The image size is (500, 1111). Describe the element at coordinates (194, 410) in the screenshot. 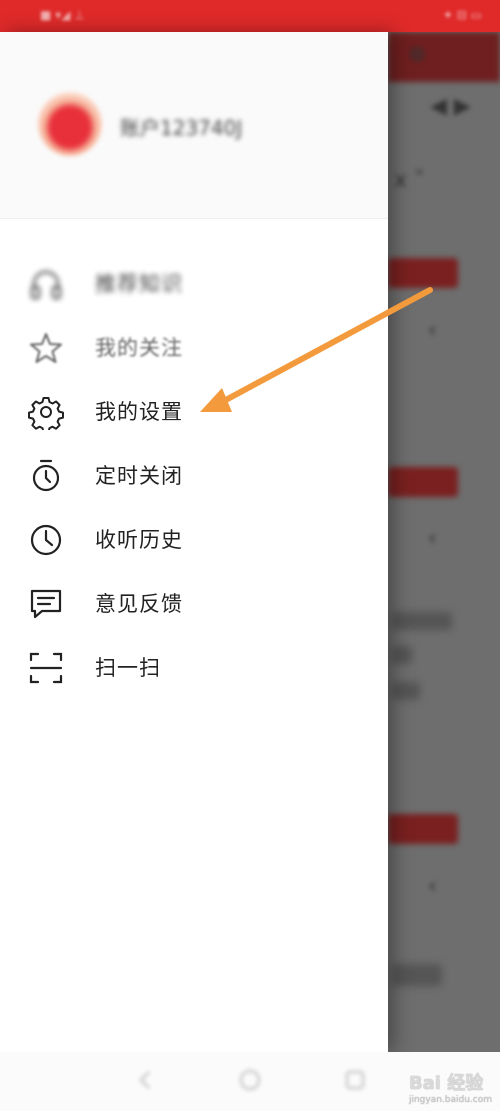

I see `menu-item-settings: 我的设置` at that location.